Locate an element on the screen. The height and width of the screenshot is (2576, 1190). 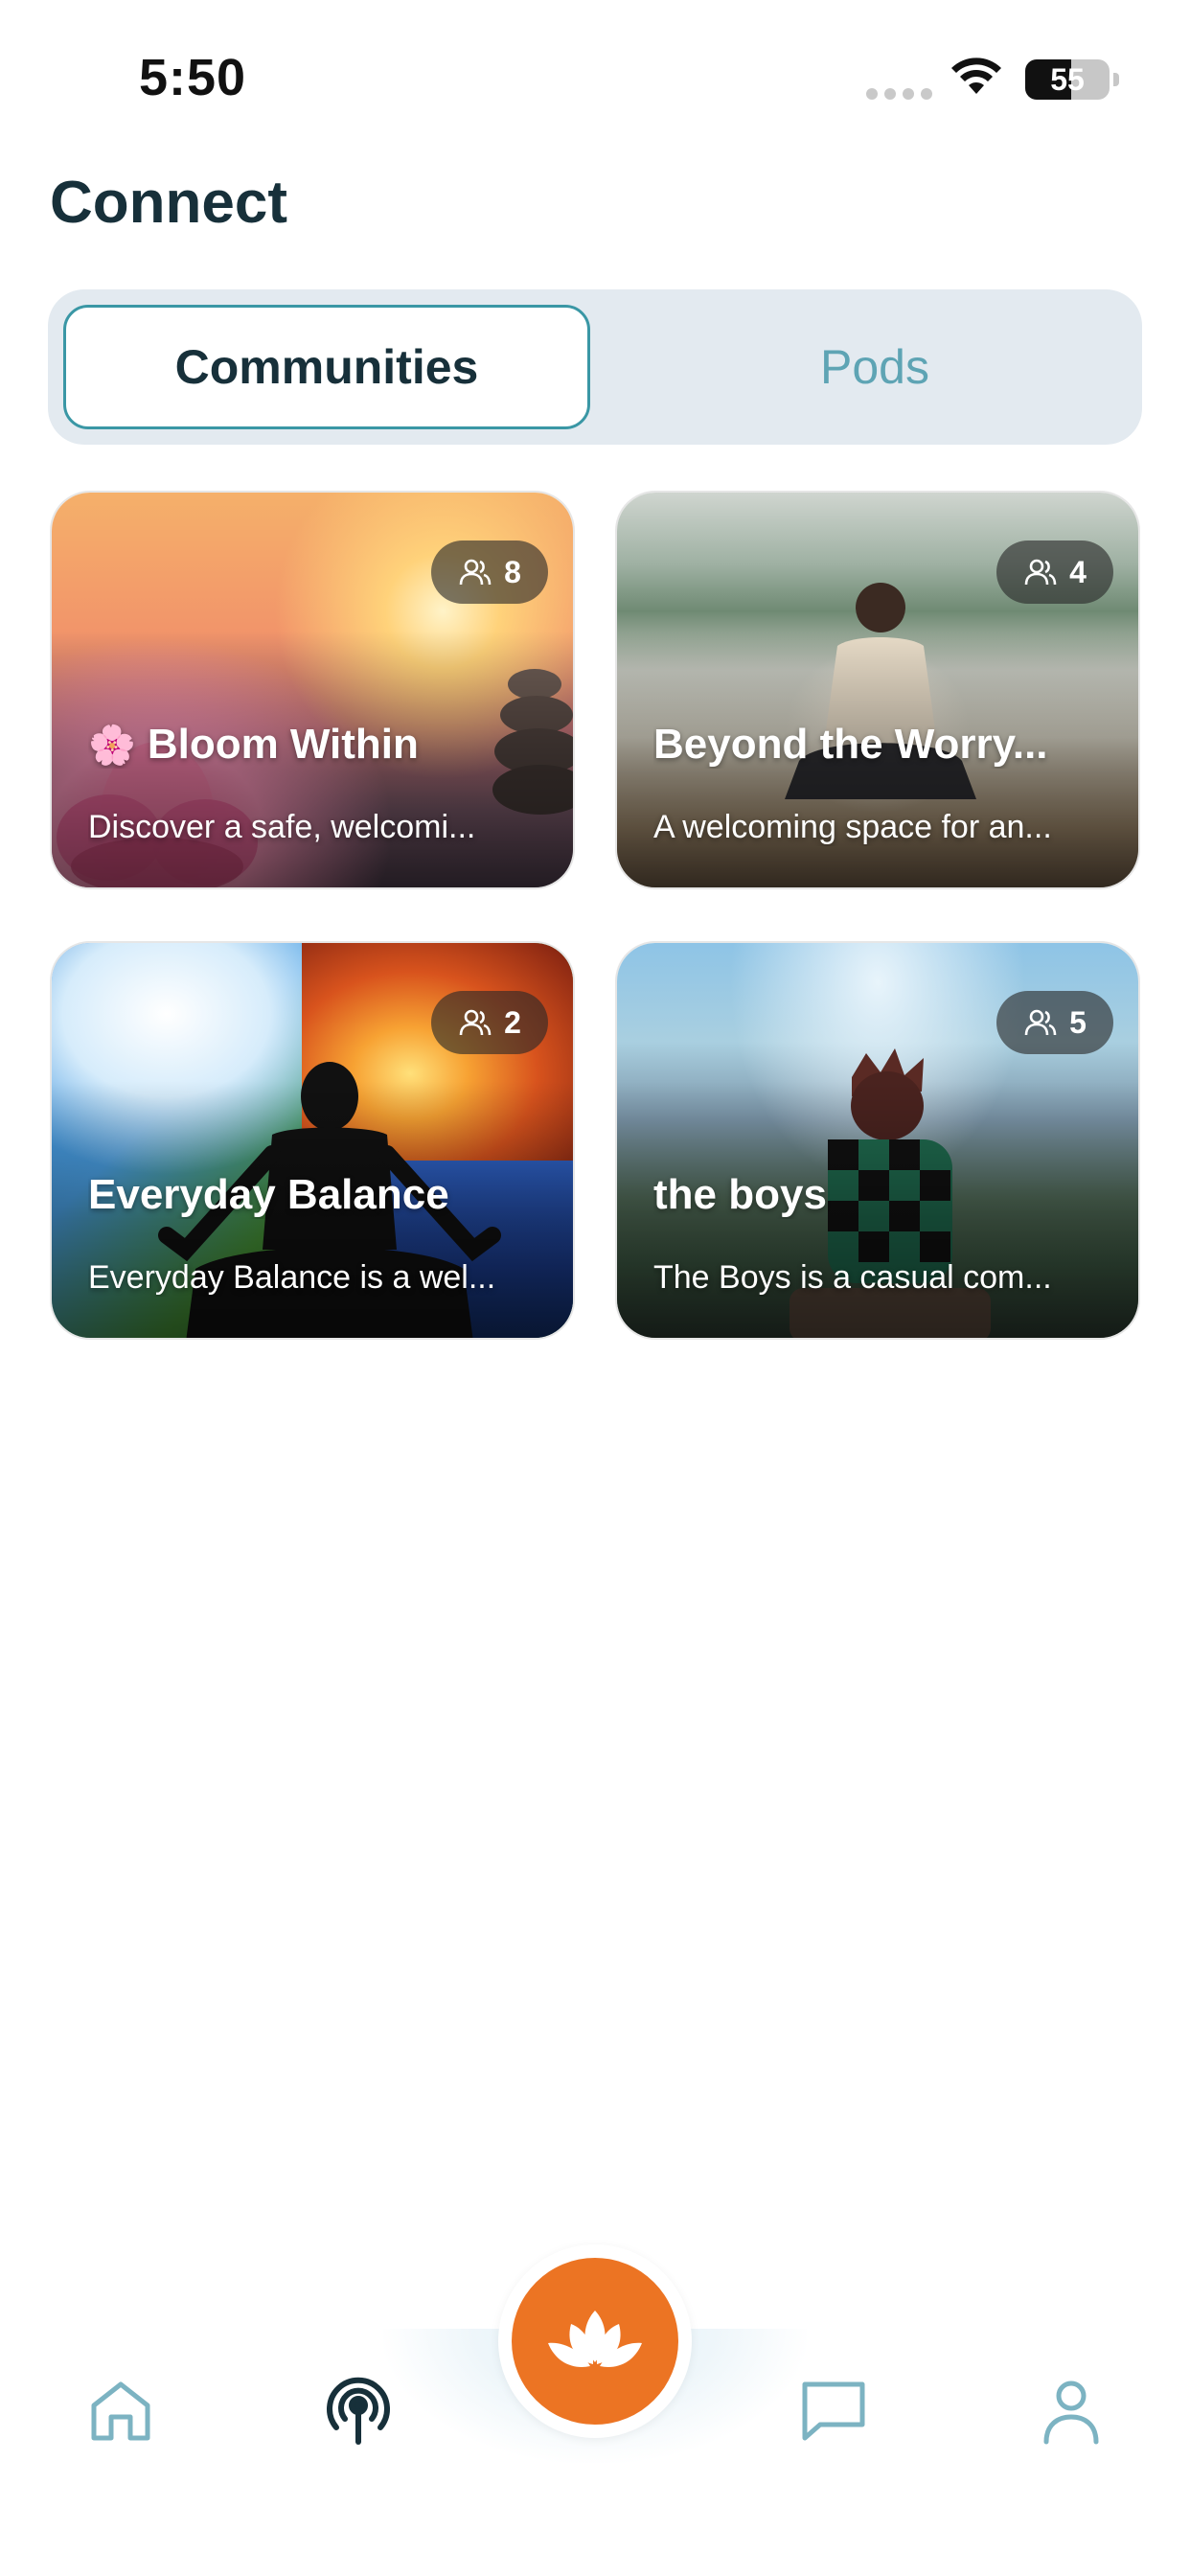
member-count: 8 is located at coordinates (512, 571).